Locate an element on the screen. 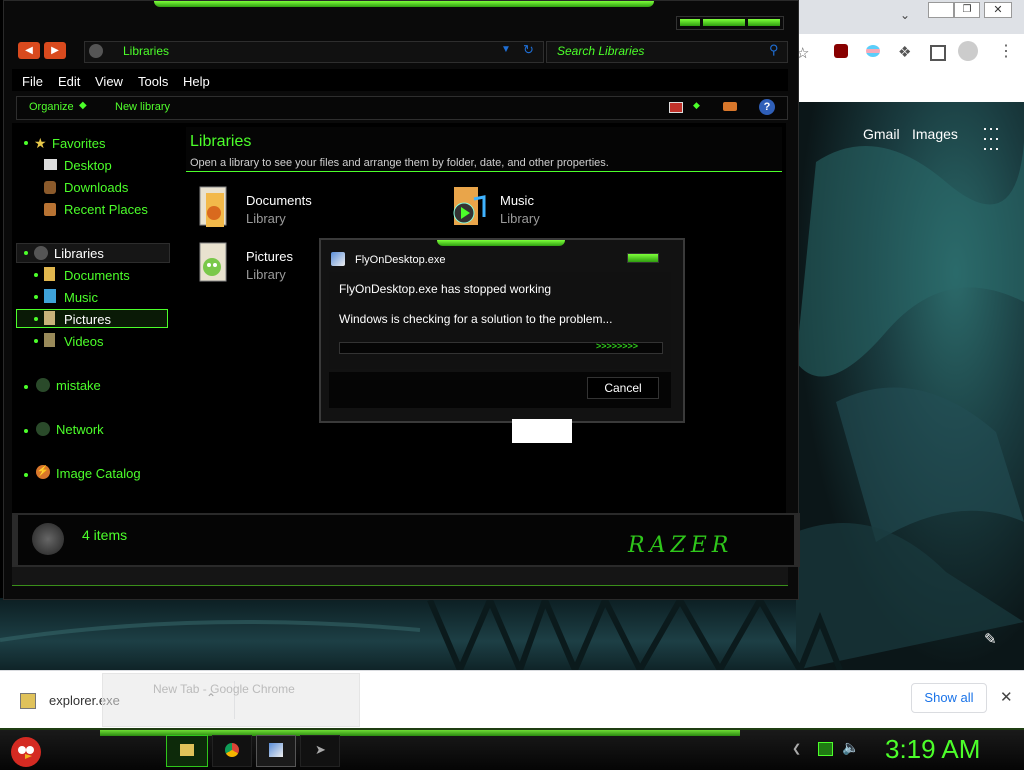 The image size is (1024, 770). ublock-icon is located at coordinates (841, 51).